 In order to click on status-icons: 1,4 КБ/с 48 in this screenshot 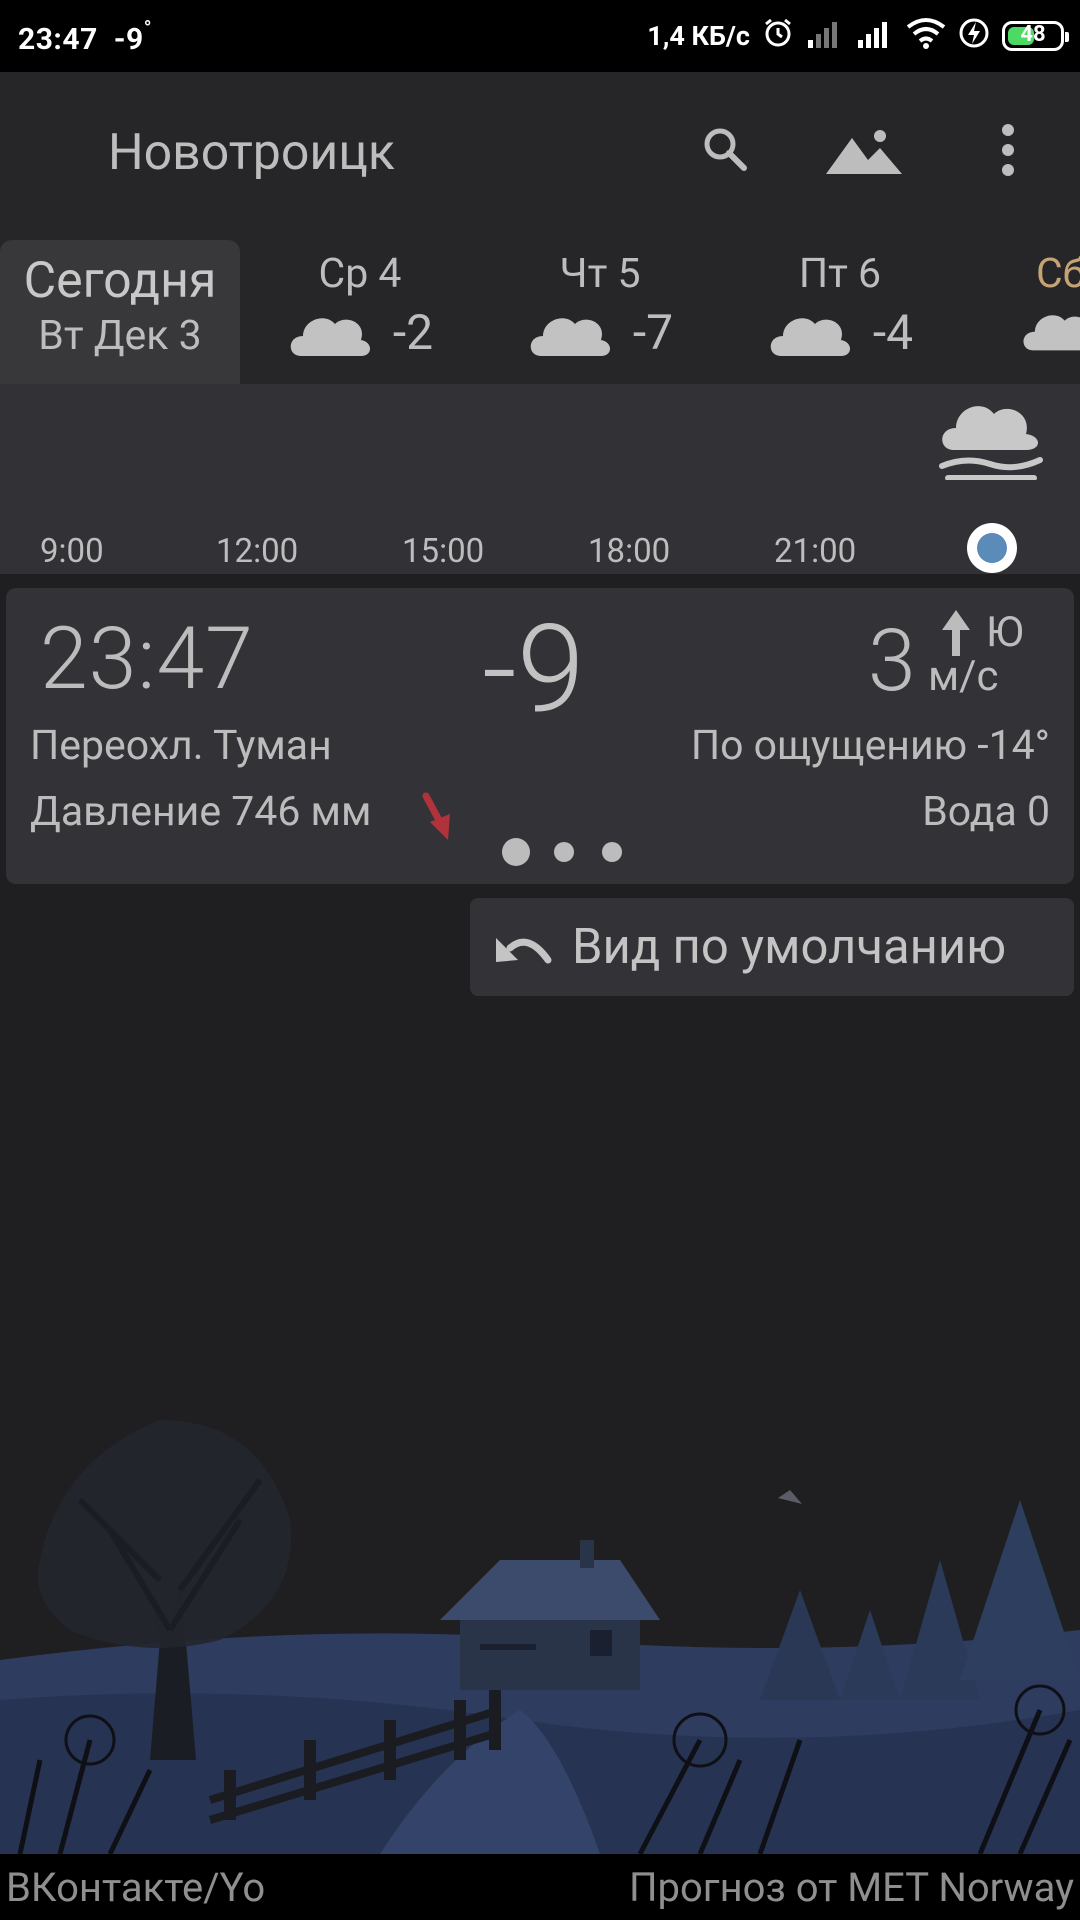, I will do `click(858, 36)`.